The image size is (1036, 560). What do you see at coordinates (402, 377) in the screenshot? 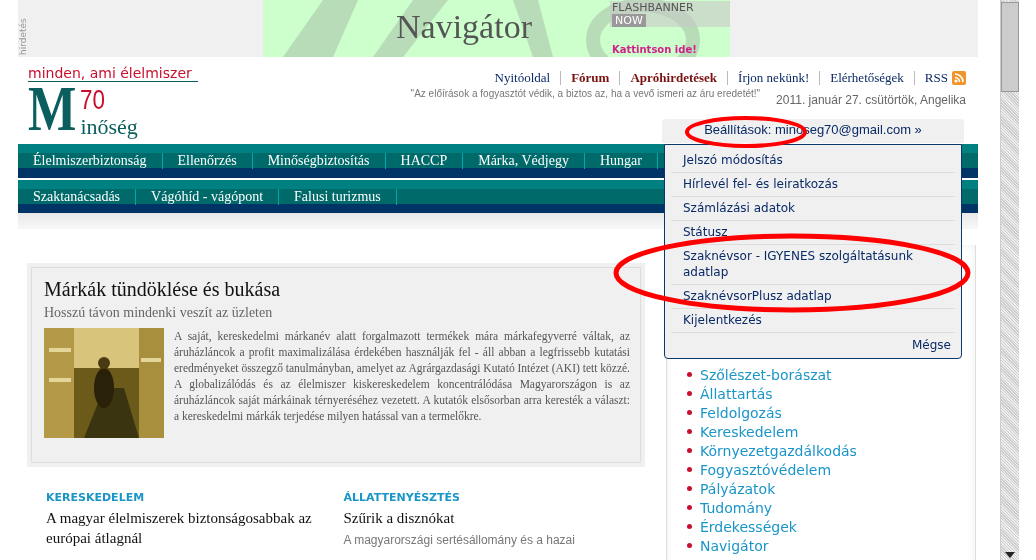
I see `article-summary: A saját, kereskedelmi márkanév alatt forgalmazott termékek mára márkafegyverré váltak, az áruházláncok a profit maximalizálása érdekében használják fel - áll abban a legfrissebb kutatási eredményeket összegző tanulmányban, amelyet az Agrárgazdasági Kutató Intézet (AKI) tett közzé. A globalizálódás és az élelmiszer kiskereskedelem koncentrálódása Magyarországon is az áruházláncok saját márkáinak térnyeréséhez vezetett. A kutatók elsősorban arra keresték a választ: a kereskedelmi márkák terjedése milyen hatással van a termelőkre.` at bounding box center [402, 377].